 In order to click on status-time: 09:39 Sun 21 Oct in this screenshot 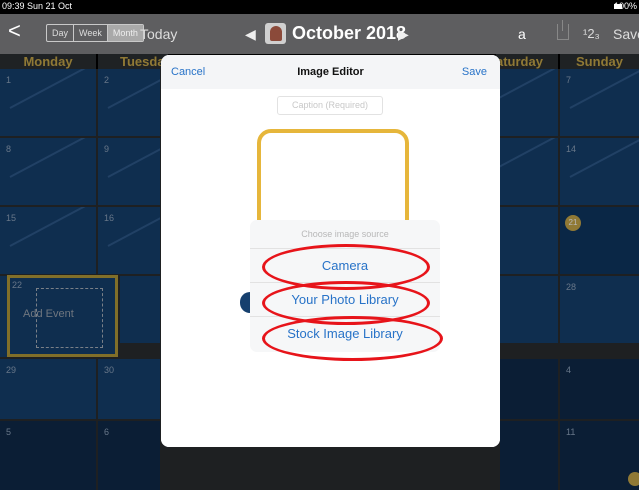, I will do `click(37, 6)`.